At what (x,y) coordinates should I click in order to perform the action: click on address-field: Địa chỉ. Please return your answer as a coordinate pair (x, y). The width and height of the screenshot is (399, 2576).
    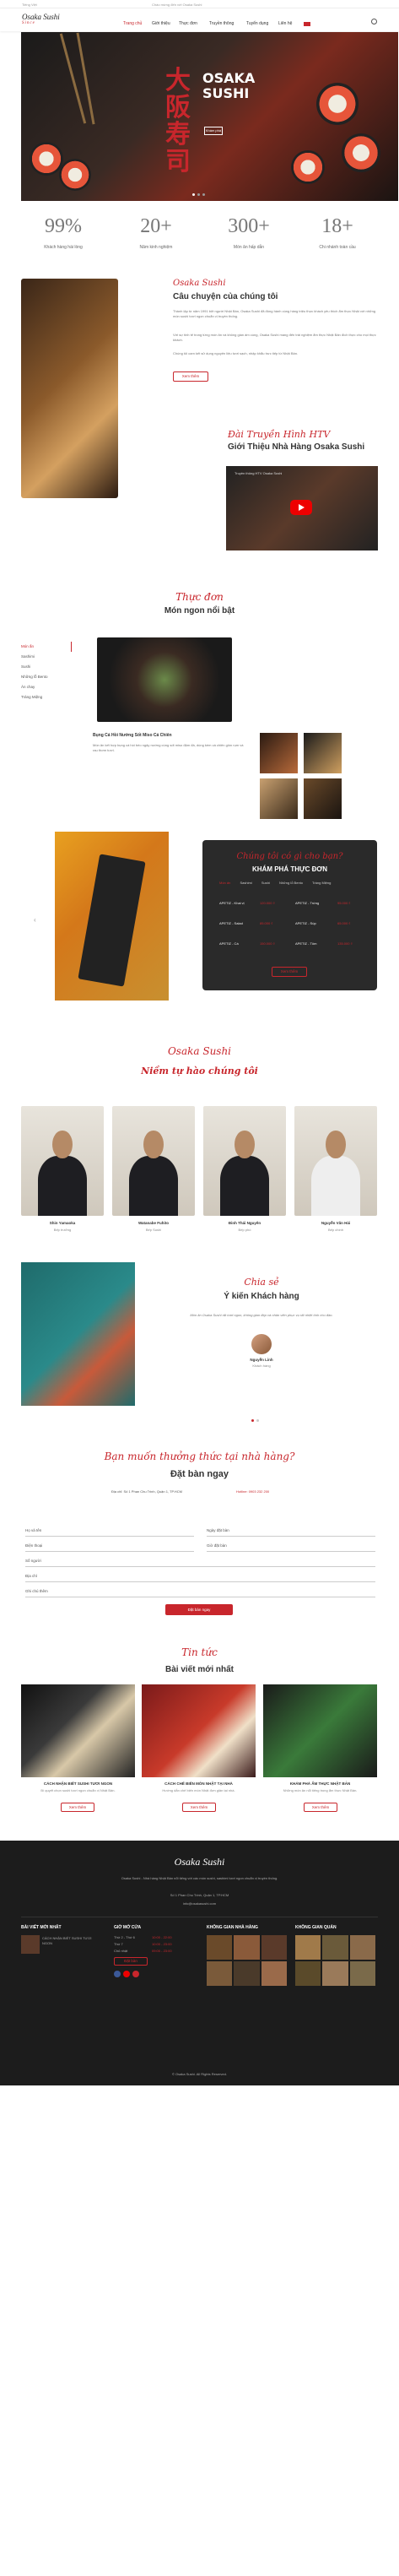
    Looking at the image, I should click on (200, 1578).